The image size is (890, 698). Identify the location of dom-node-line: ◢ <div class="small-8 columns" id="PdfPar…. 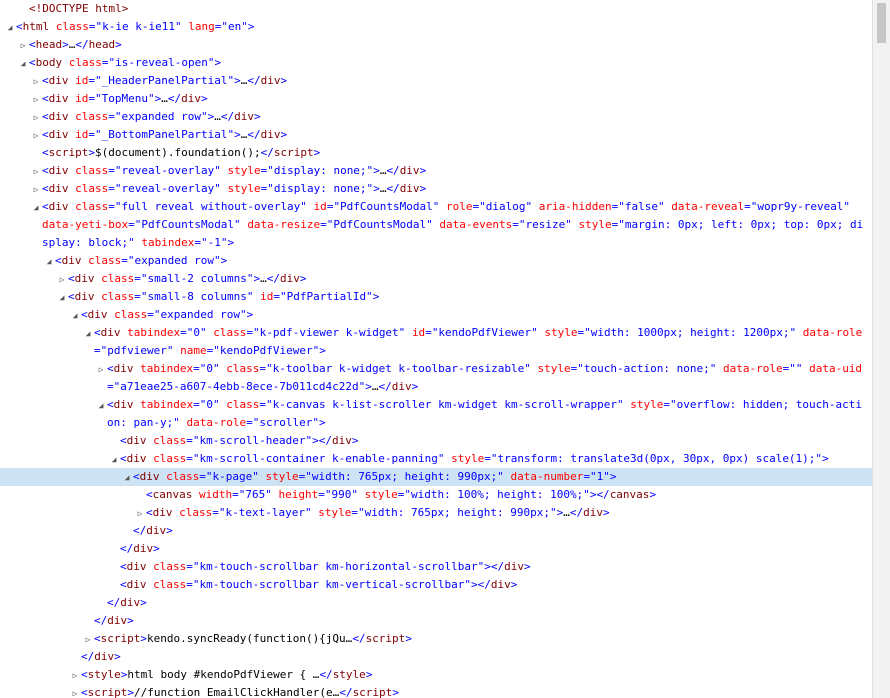
(436, 297).